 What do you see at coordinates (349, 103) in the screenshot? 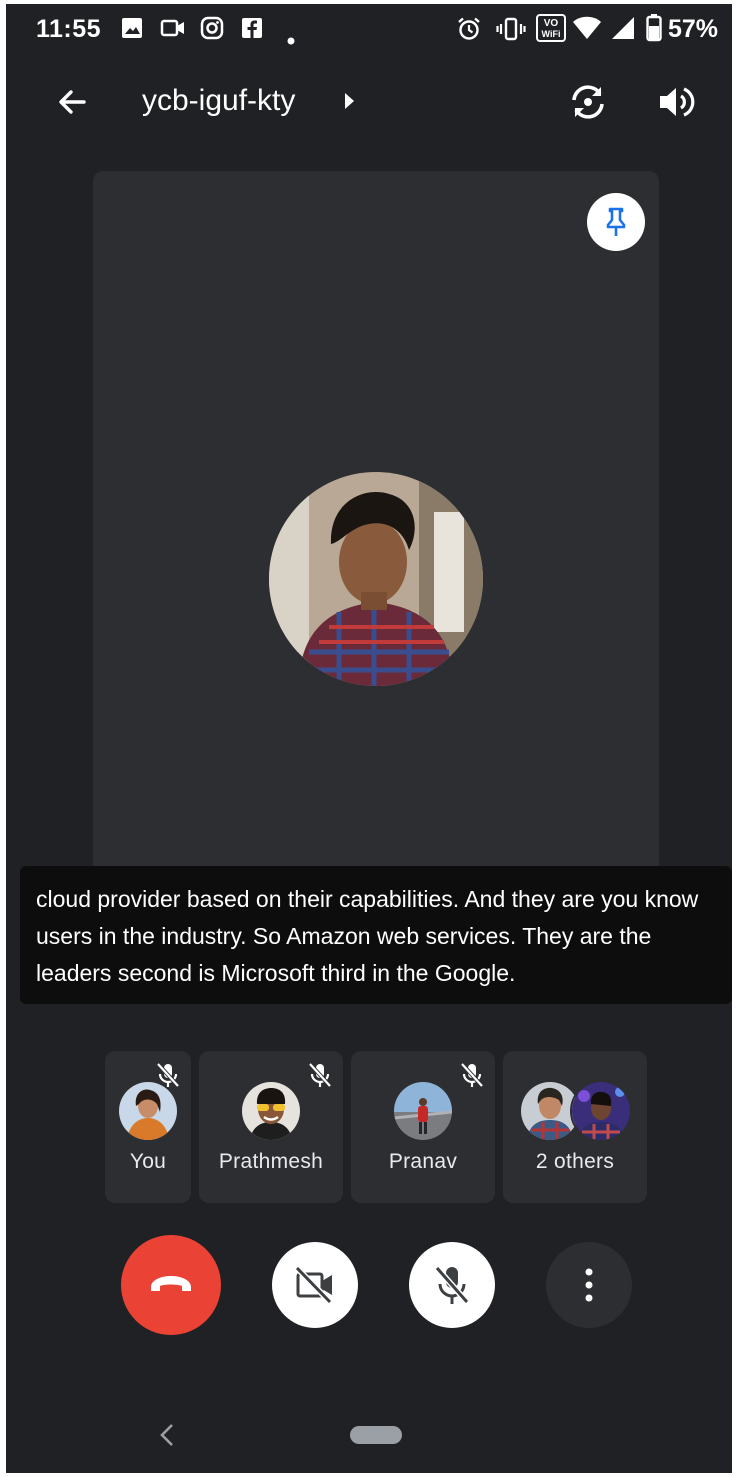
I see `caret-right-icon` at bounding box center [349, 103].